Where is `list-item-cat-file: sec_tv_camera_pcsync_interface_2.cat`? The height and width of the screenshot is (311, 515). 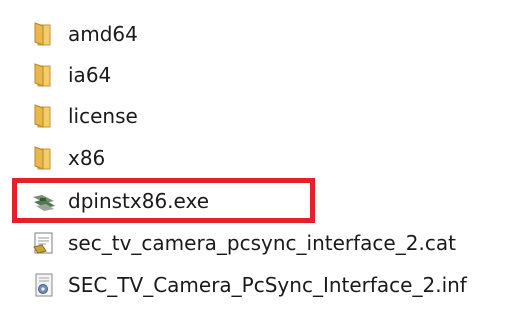
list-item-cat-file: sec_tv_camera_pcsync_interface_2.cat is located at coordinates (243, 243).